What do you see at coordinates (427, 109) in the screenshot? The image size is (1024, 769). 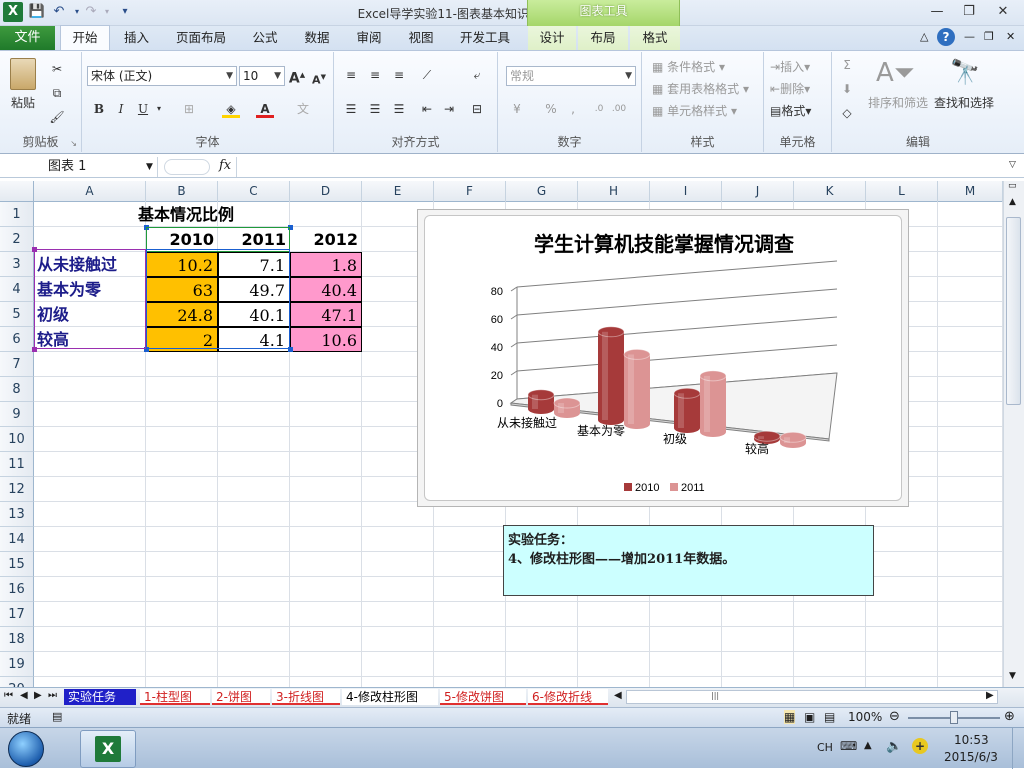 I see `decrease-indent-icon: ⇤` at bounding box center [427, 109].